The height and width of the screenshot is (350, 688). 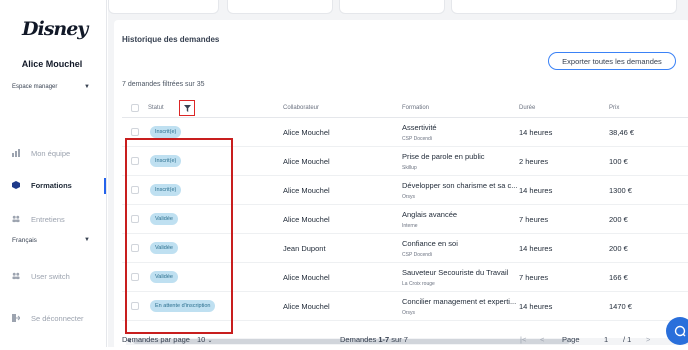 What do you see at coordinates (680, 331) in the screenshot?
I see `chat-icon` at bounding box center [680, 331].